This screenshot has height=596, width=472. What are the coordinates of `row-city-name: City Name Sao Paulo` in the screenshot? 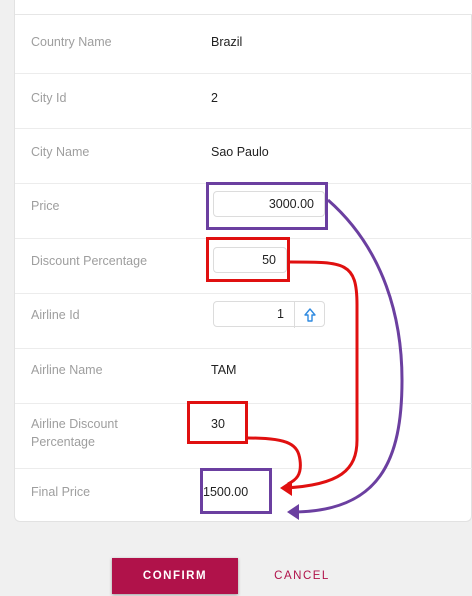 It's located at (243, 156).